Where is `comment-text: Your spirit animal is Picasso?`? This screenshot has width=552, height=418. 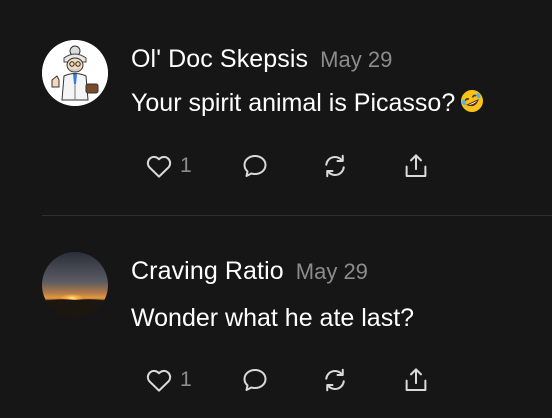 comment-text: Your spirit animal is Picasso? is located at coordinates (308, 104).